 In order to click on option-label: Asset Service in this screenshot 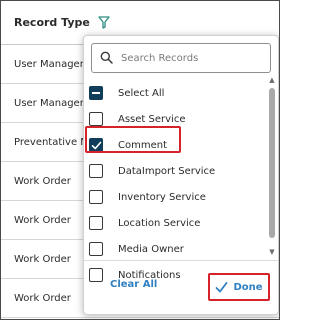, I will do `click(152, 119)`.